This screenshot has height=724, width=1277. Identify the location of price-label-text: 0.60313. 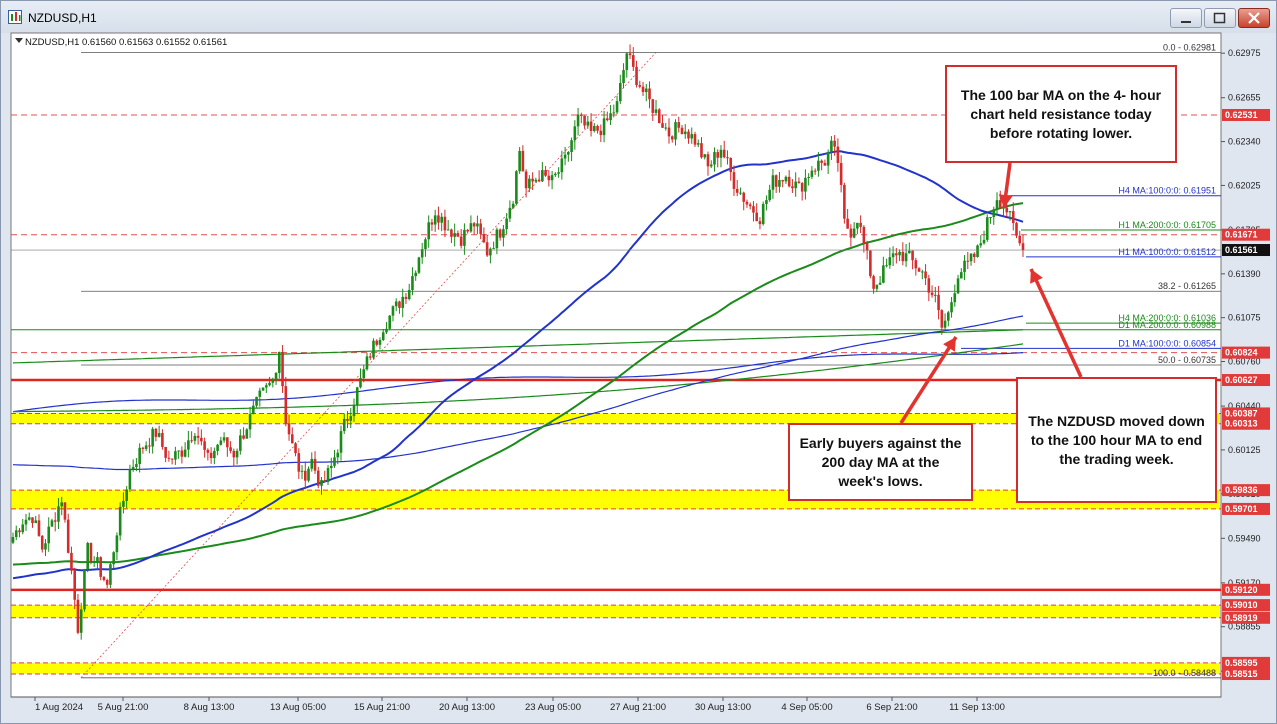
(1241, 424).